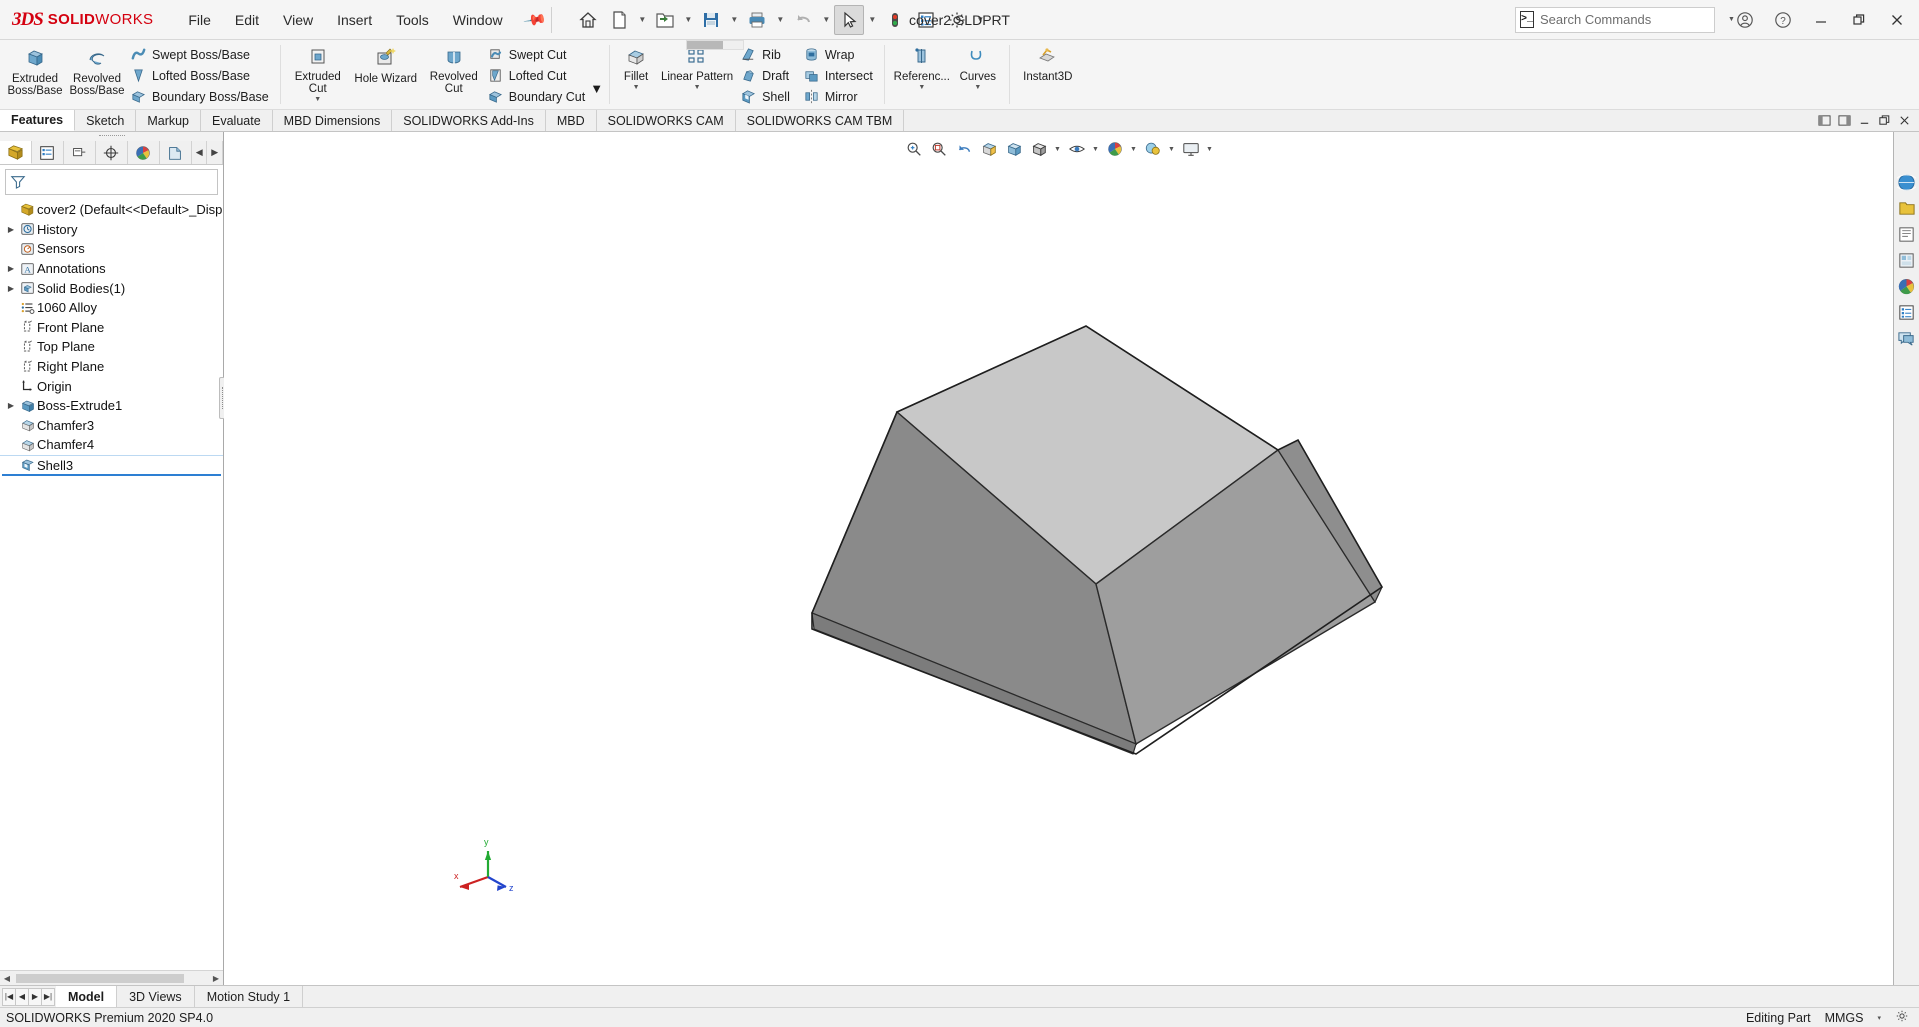  I want to click on tree-node-origin: Origin, so click(111, 386).